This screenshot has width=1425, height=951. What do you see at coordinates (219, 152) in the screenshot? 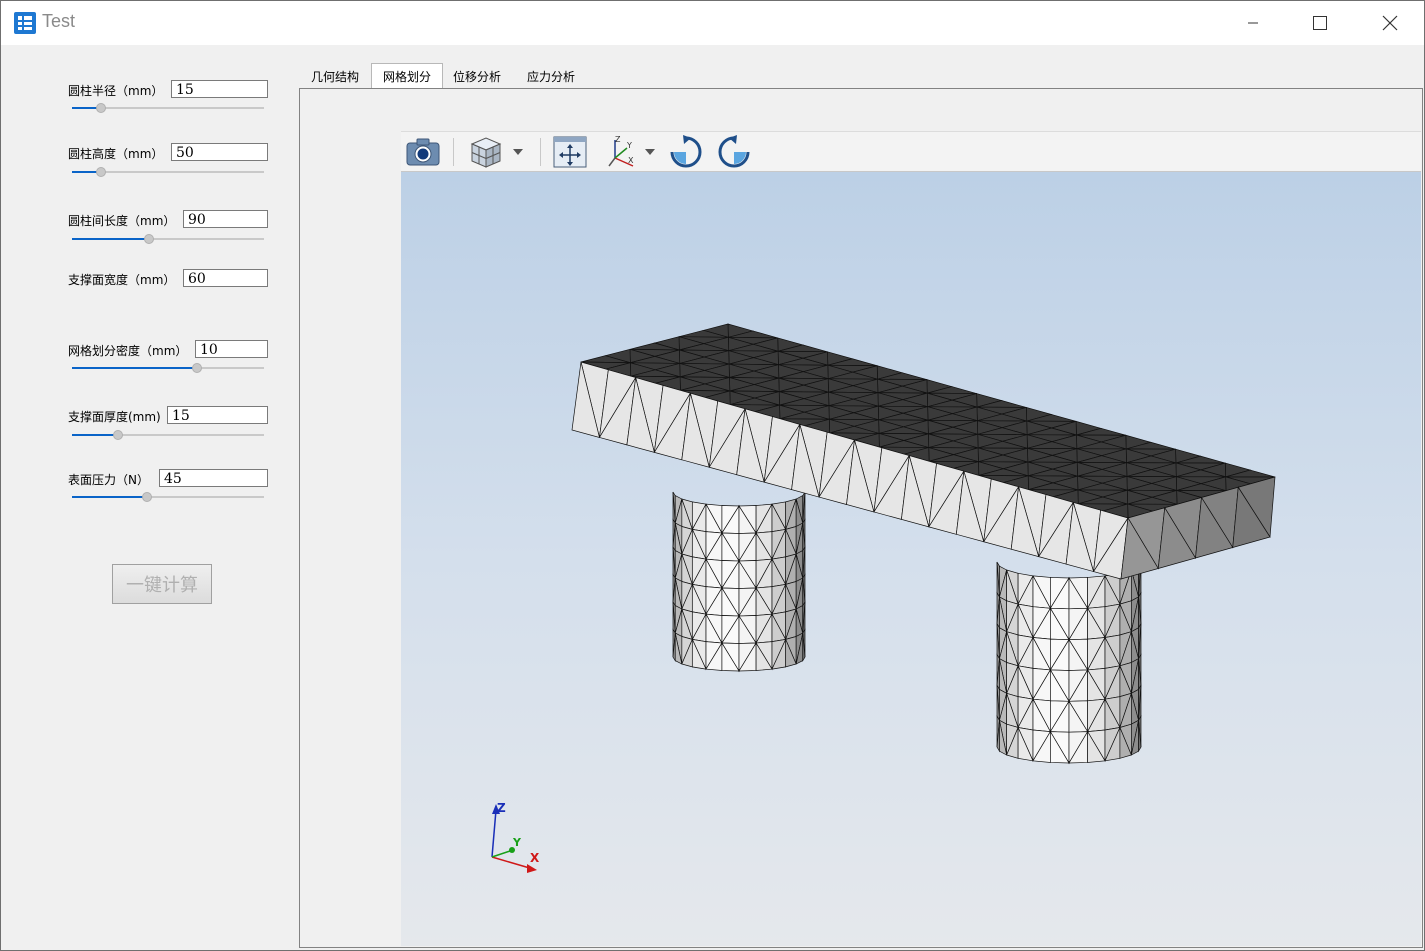
I see `cylinder-height-input: 50` at bounding box center [219, 152].